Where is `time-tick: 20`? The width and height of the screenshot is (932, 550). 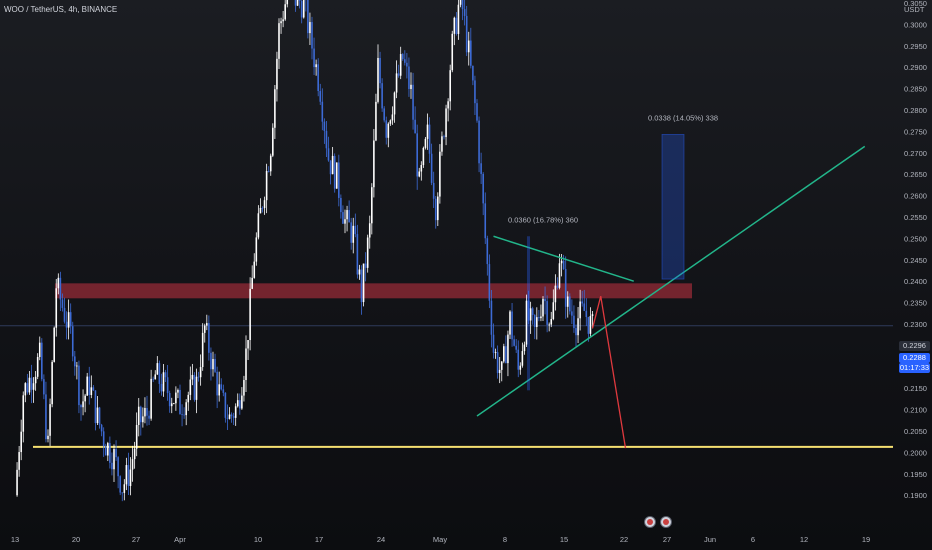 time-tick: 20 is located at coordinates (76, 539).